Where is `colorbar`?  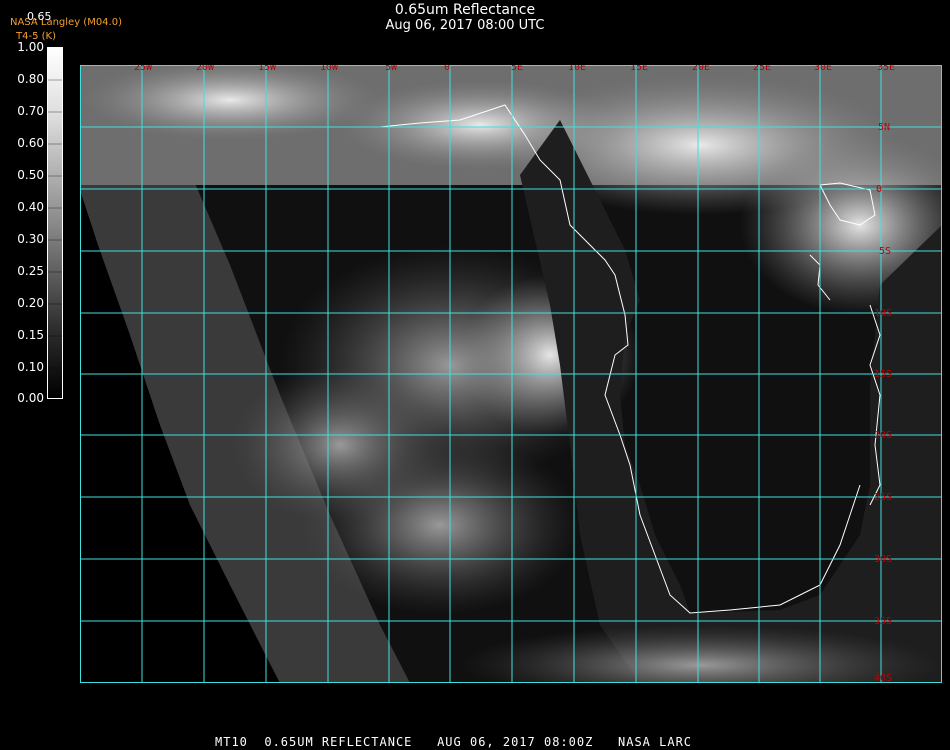
colorbar is located at coordinates (55, 223).